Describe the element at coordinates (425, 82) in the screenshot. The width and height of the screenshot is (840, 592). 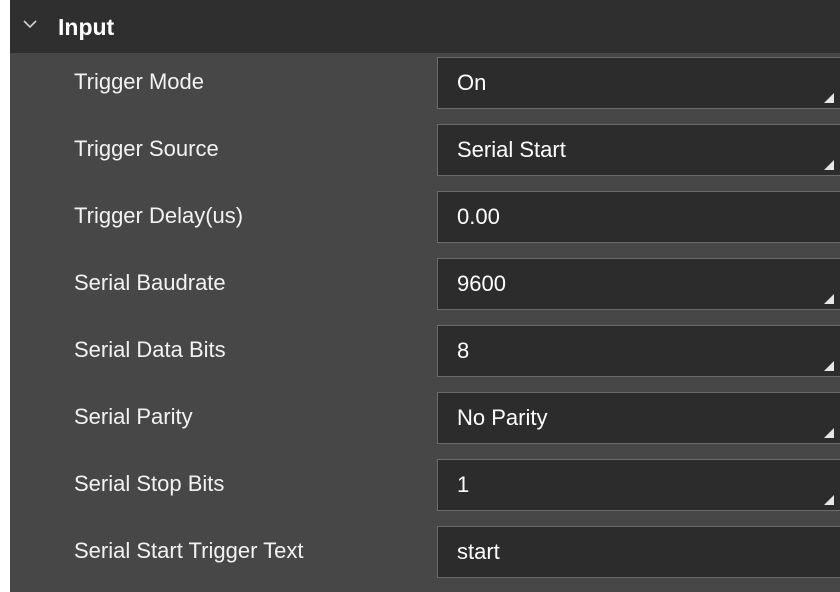
I see `row-trigger-mode: Trigger Mode On` at that location.